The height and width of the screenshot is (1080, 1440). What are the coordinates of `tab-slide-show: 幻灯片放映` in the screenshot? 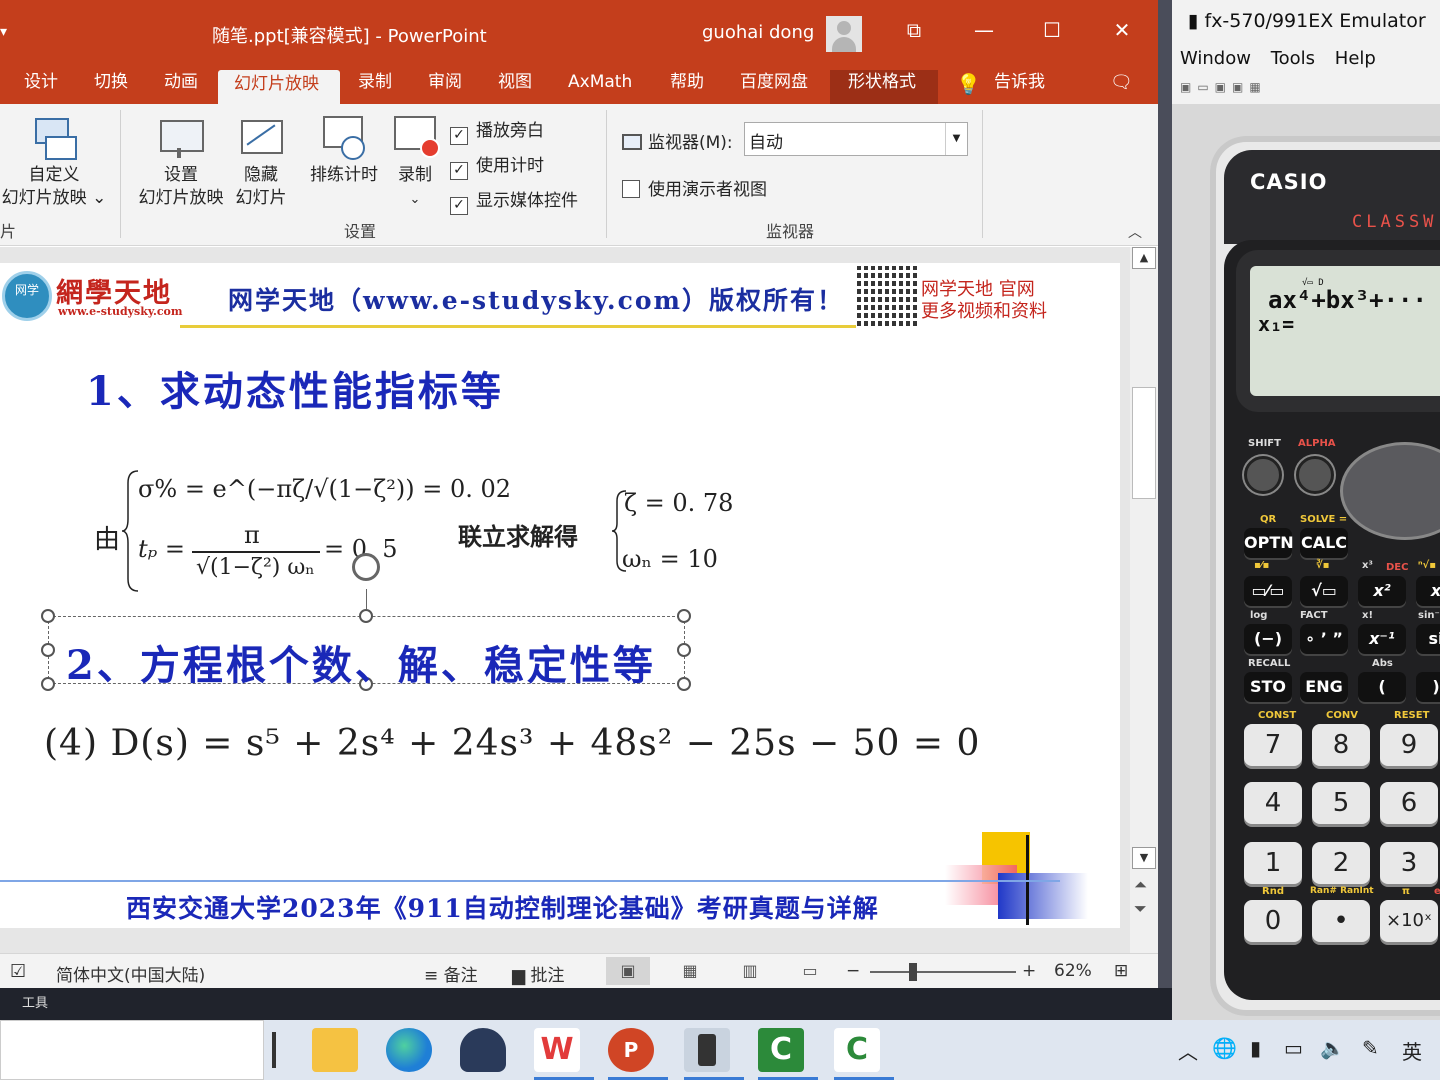 It's located at (279, 87).